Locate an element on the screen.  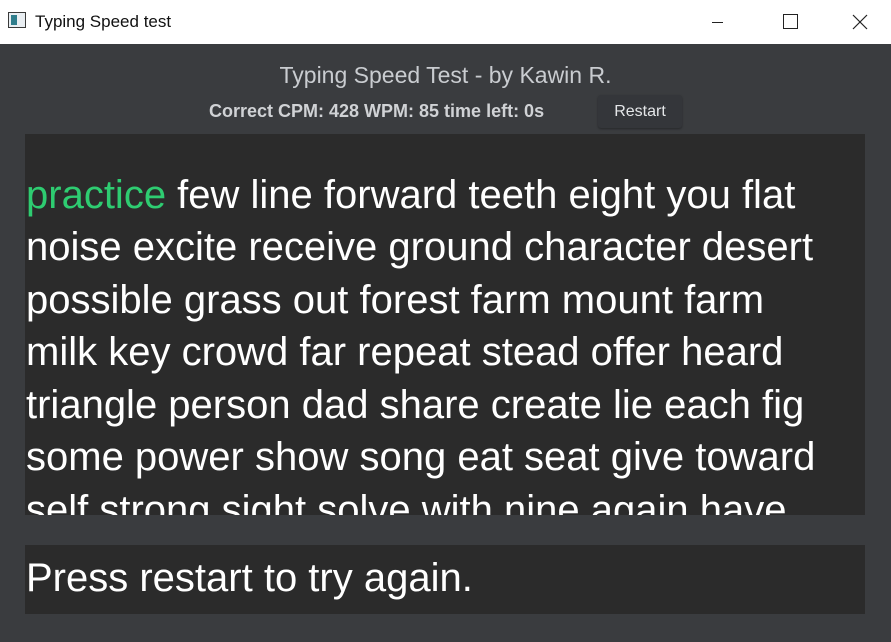
close-icon is located at coordinates (860, 22).